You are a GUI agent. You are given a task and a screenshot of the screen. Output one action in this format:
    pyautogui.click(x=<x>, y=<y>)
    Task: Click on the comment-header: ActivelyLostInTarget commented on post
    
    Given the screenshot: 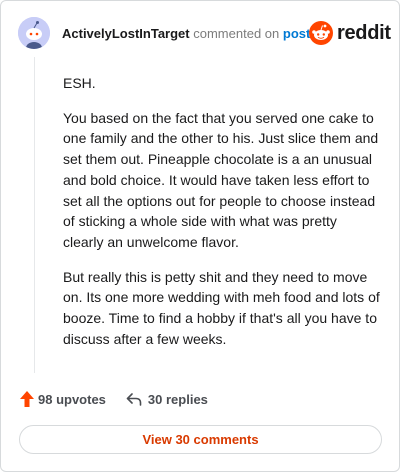 What is the action you would take?
    pyautogui.click(x=186, y=34)
    